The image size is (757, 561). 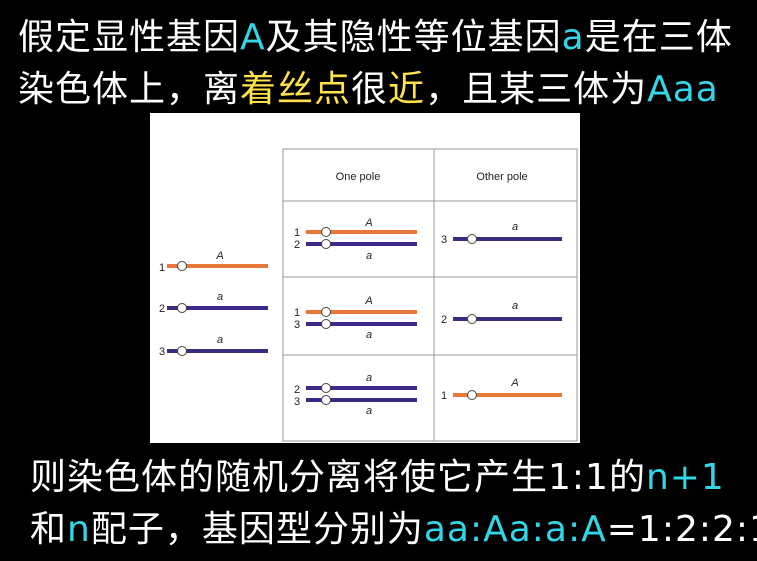 I want to click on highlight-centromere: 着丝点, so click(x=296, y=89).